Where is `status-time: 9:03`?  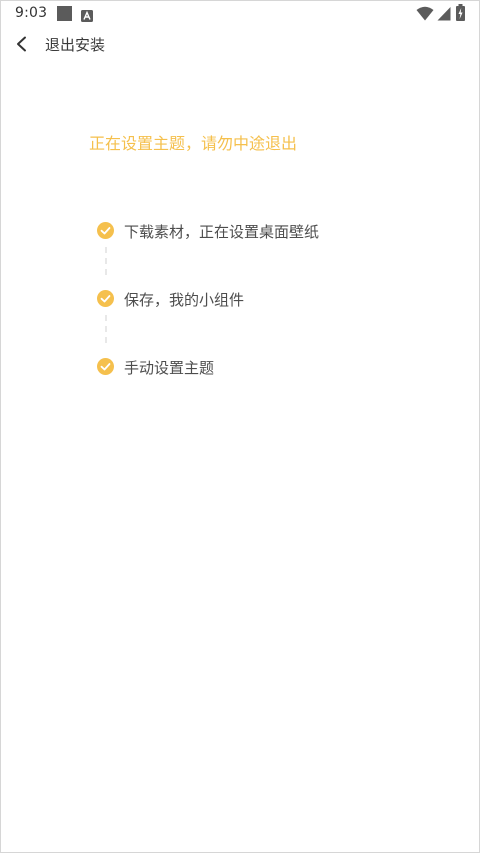
status-time: 9:03 is located at coordinates (31, 13).